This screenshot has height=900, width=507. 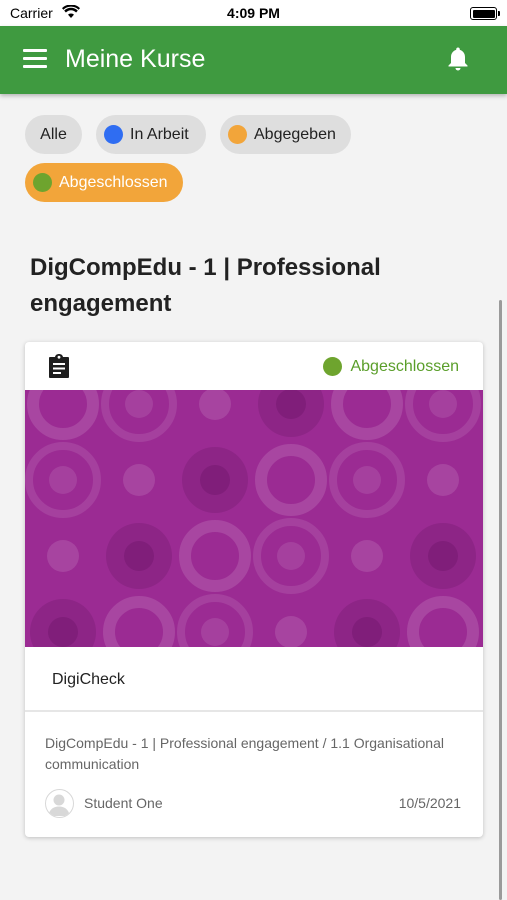 What do you see at coordinates (254, 711) in the screenshot?
I see `divider` at bounding box center [254, 711].